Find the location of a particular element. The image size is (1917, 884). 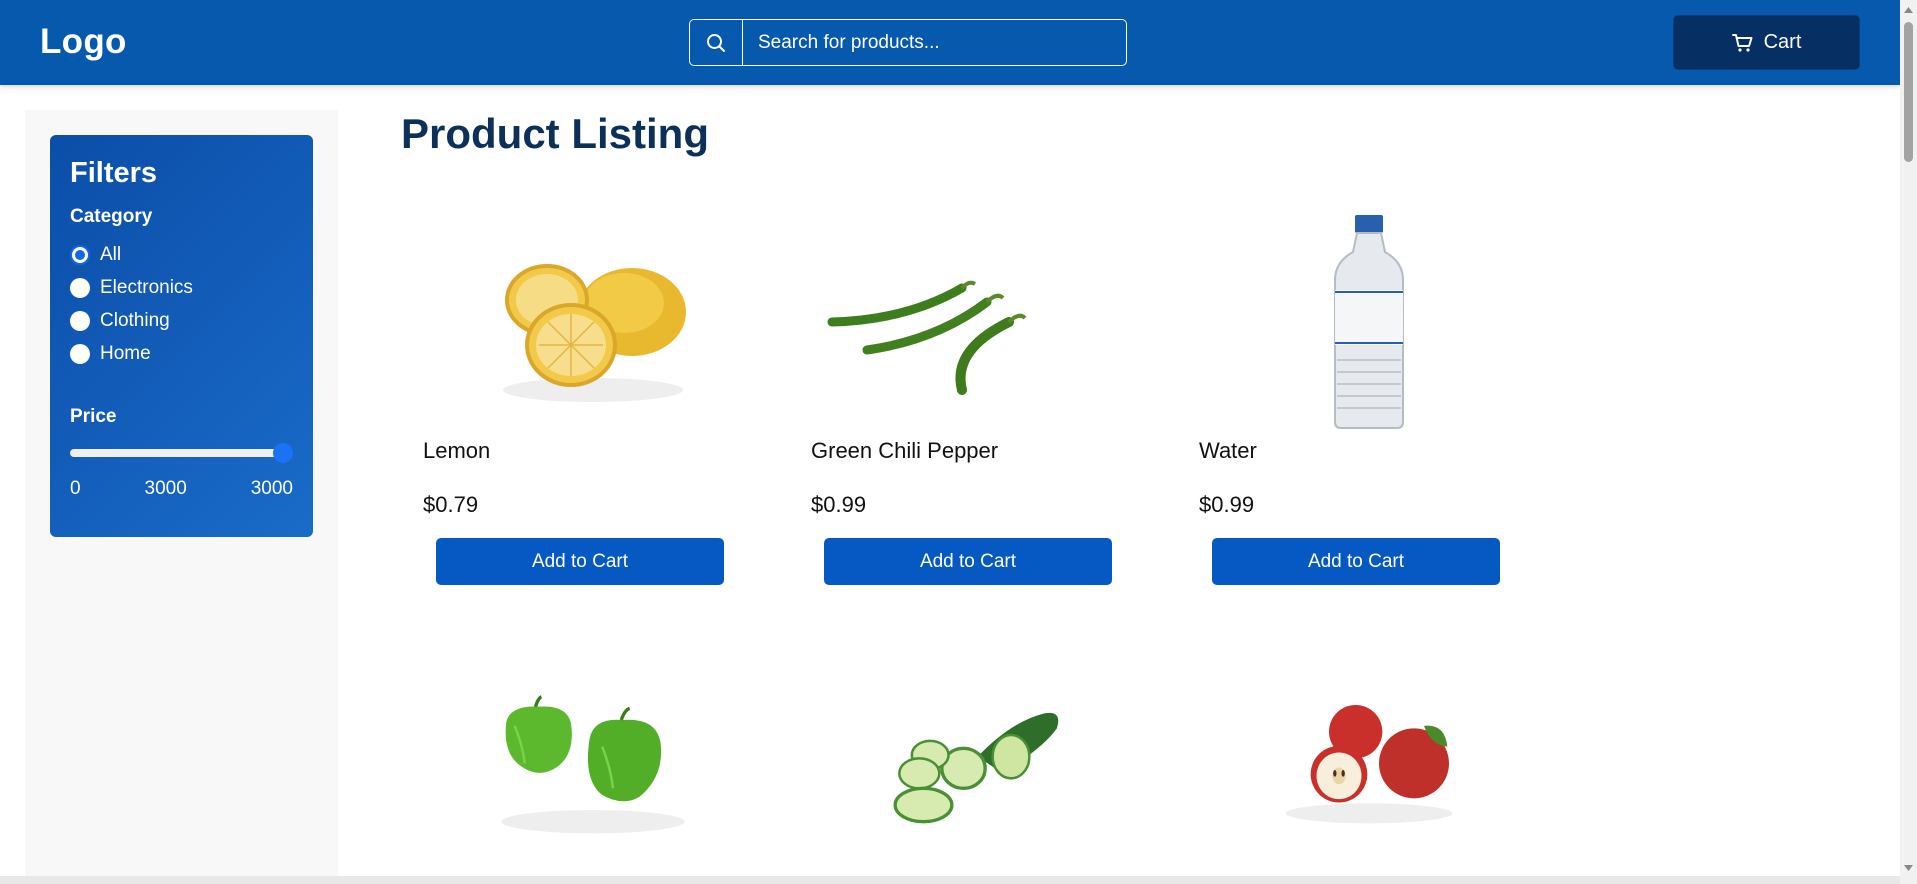

green-chili-image is located at coordinates (981, 320).